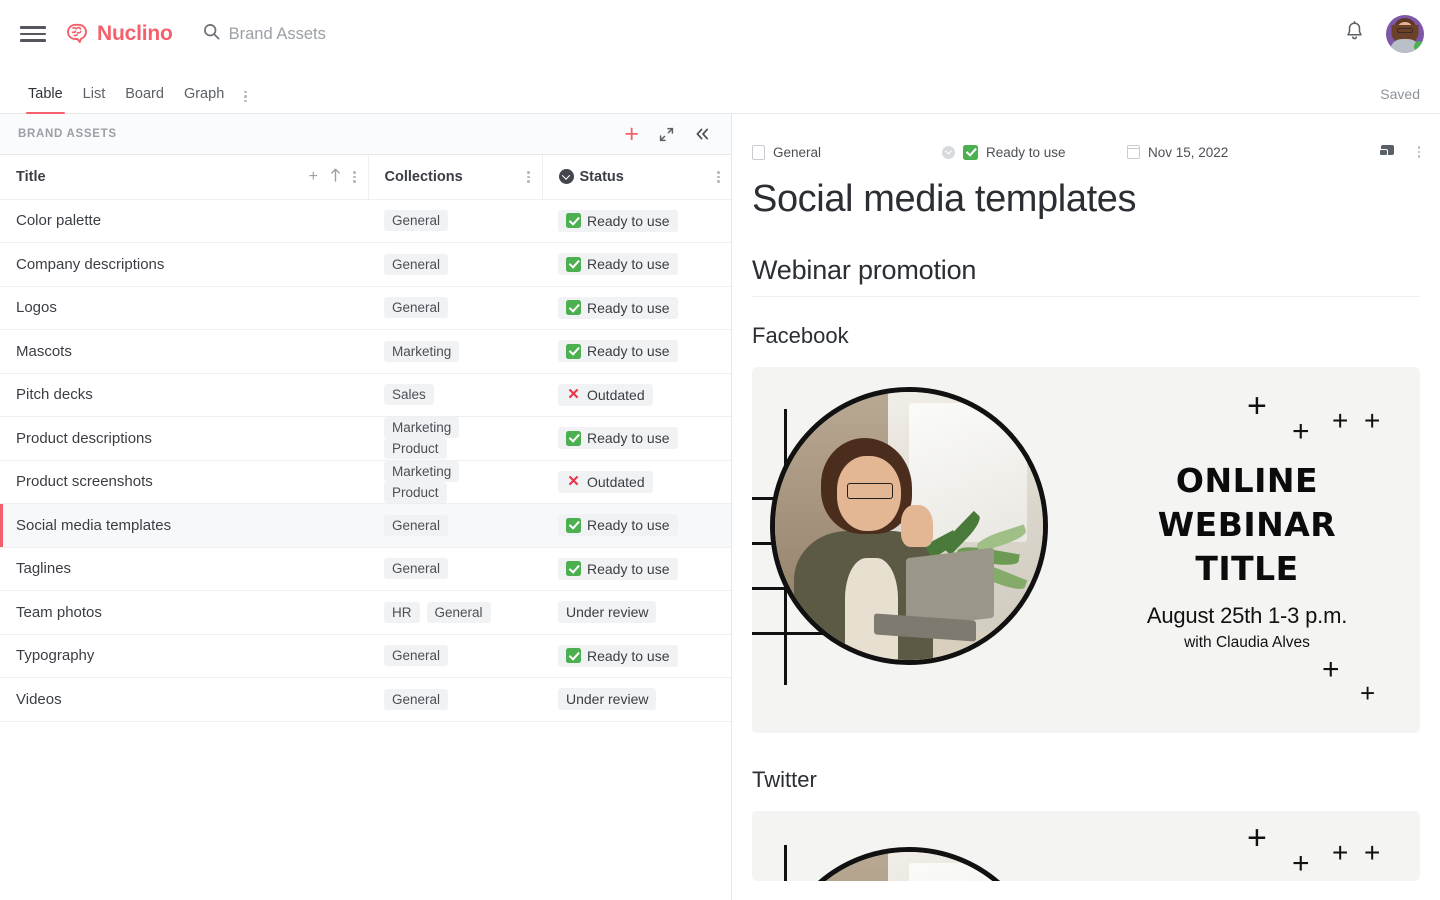  Describe the element at coordinates (636, 177) in the screenshot. I see `column-header-status: Status` at that location.